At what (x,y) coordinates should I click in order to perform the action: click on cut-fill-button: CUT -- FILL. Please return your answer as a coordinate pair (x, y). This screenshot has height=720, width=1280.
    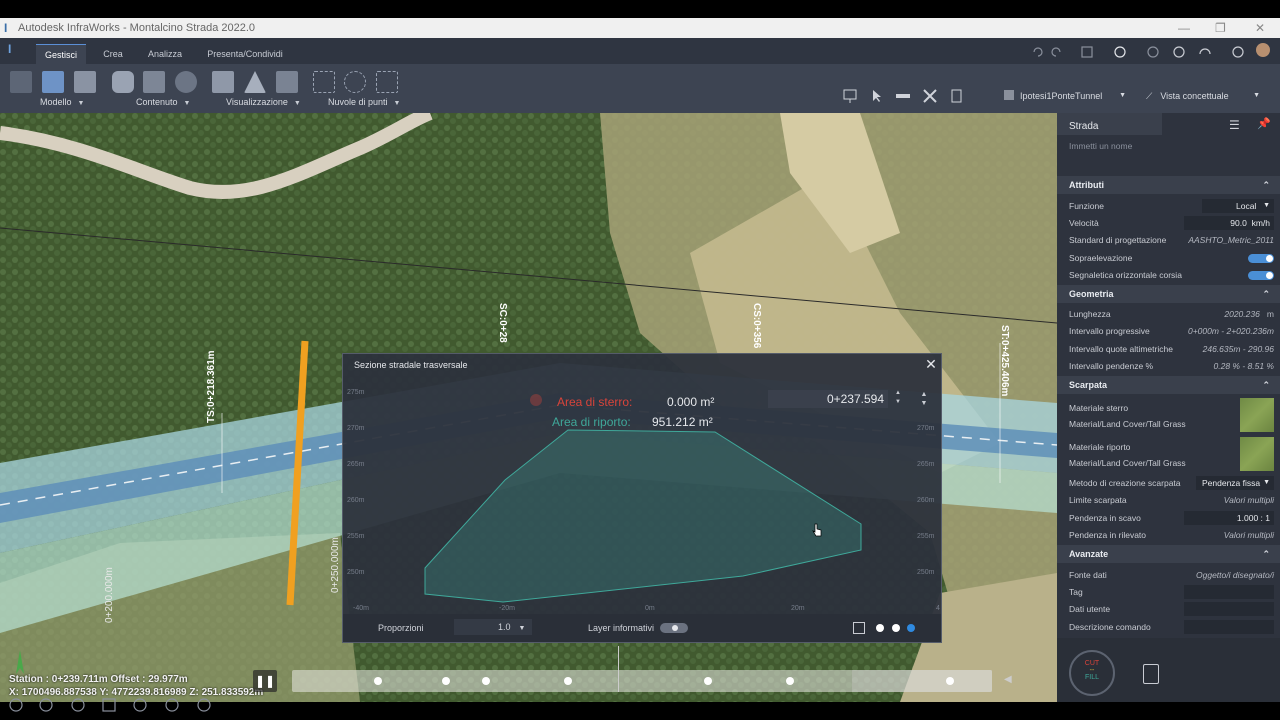
    Looking at the image, I should click on (1092, 673).